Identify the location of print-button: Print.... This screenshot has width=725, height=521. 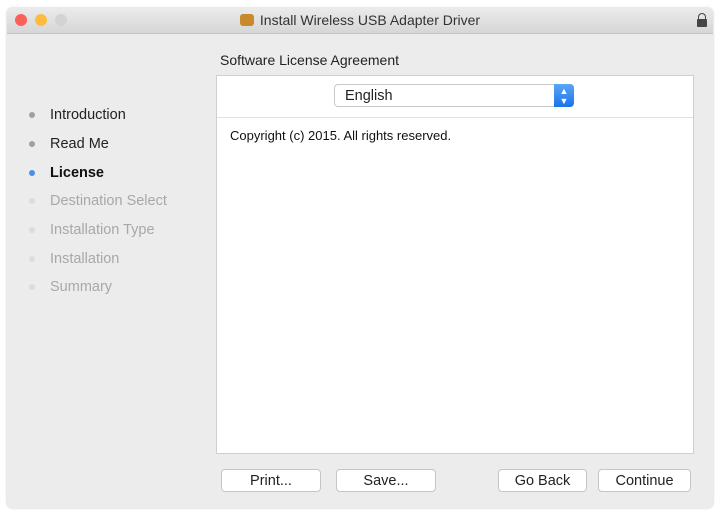
(271, 480).